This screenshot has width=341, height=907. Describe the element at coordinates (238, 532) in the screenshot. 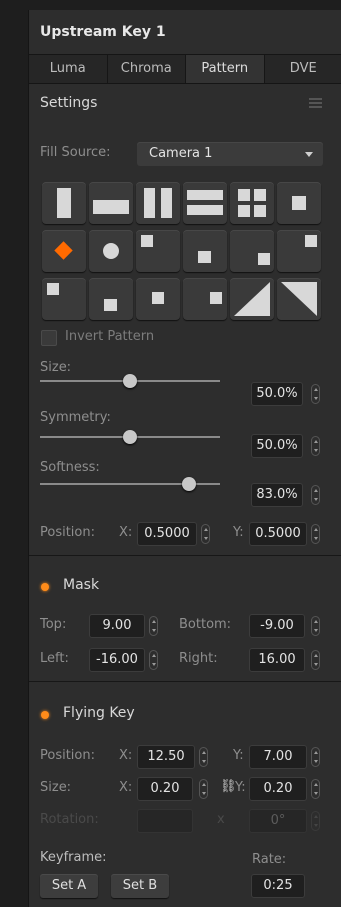

I see `position-y-label: Y:` at that location.